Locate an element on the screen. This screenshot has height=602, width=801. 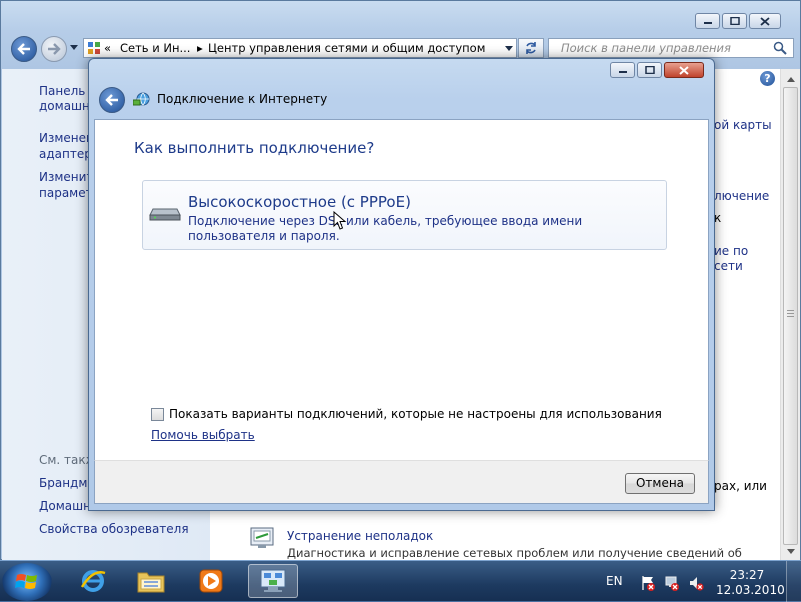
language-indicator: EN is located at coordinates (614, 581).